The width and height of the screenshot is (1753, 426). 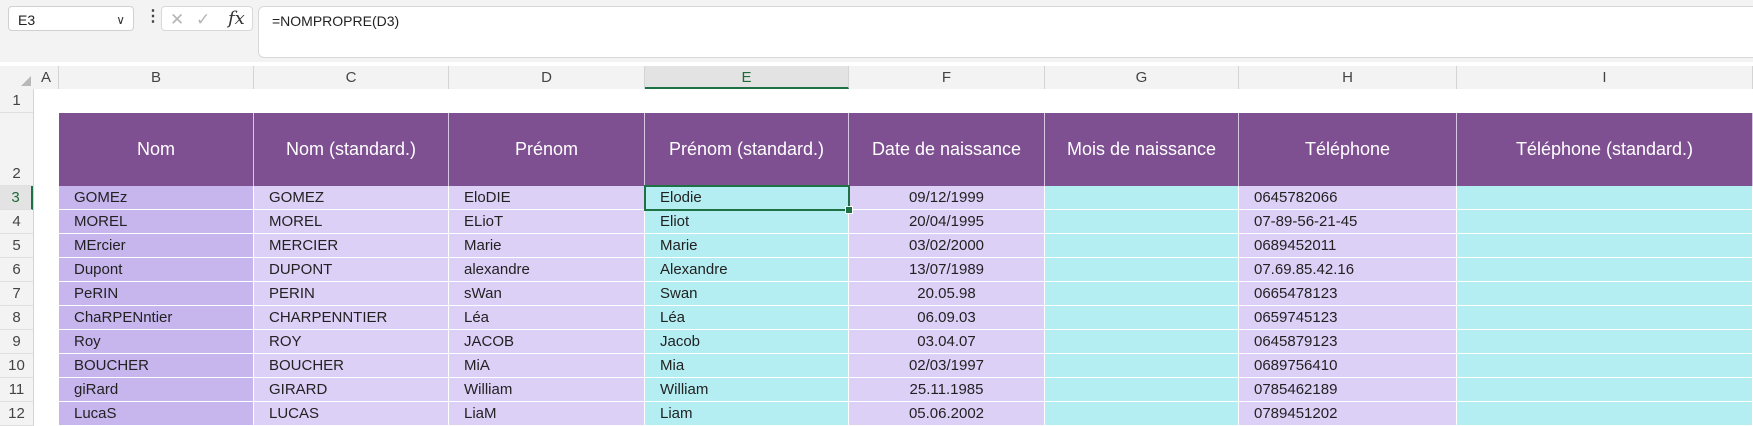 What do you see at coordinates (1348, 318) in the screenshot?
I see `cell-h8: 0659745123` at bounding box center [1348, 318].